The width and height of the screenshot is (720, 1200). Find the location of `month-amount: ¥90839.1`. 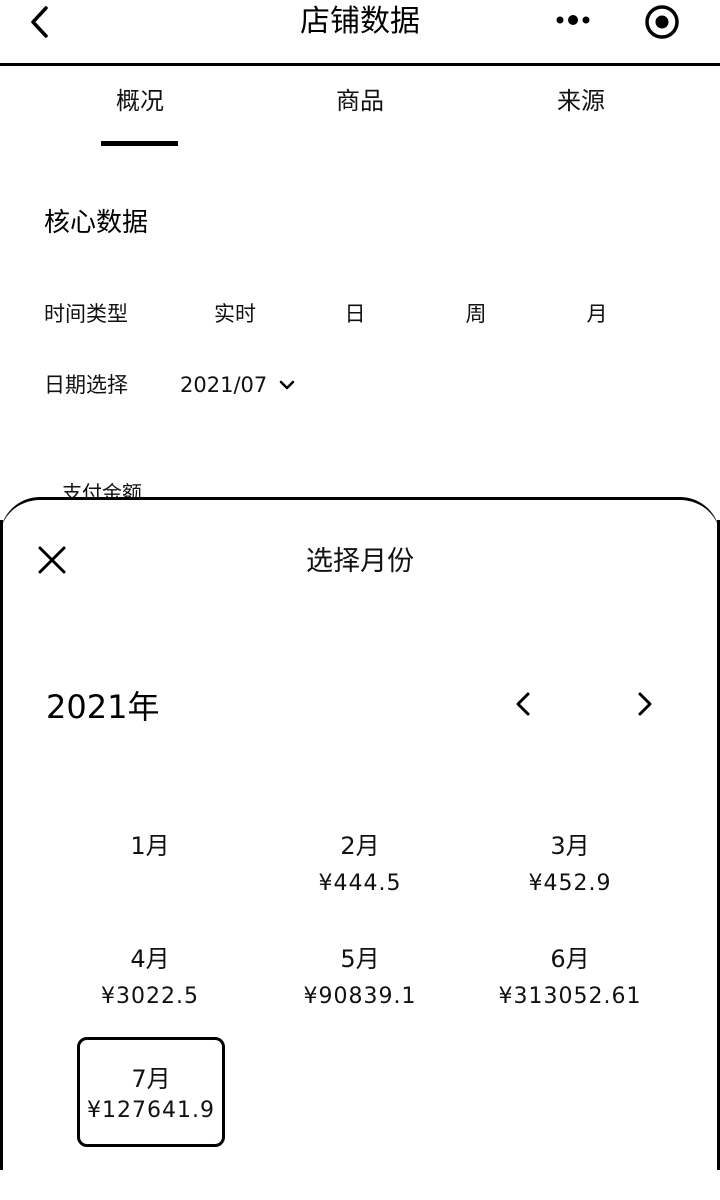

month-amount: ¥90839.1 is located at coordinates (360, 996).